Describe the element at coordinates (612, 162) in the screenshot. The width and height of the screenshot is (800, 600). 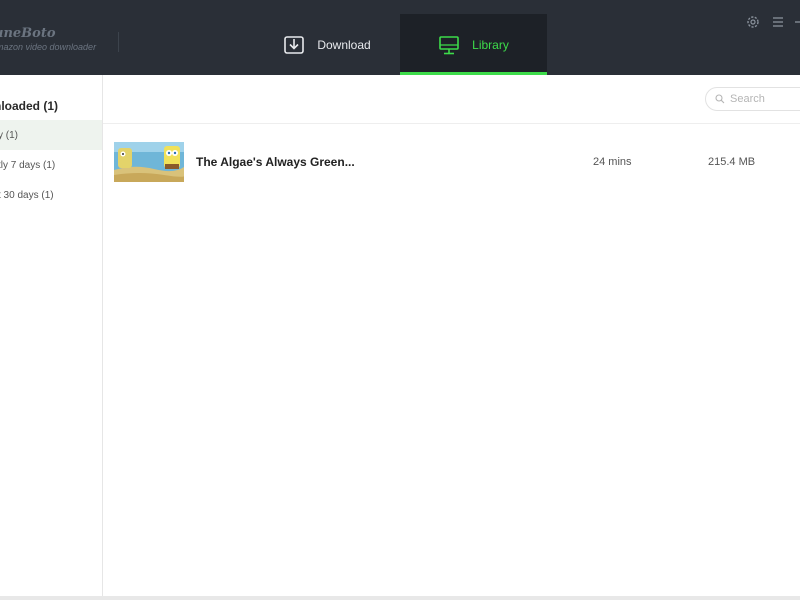
I see `video-duration: 24 mins` at that location.